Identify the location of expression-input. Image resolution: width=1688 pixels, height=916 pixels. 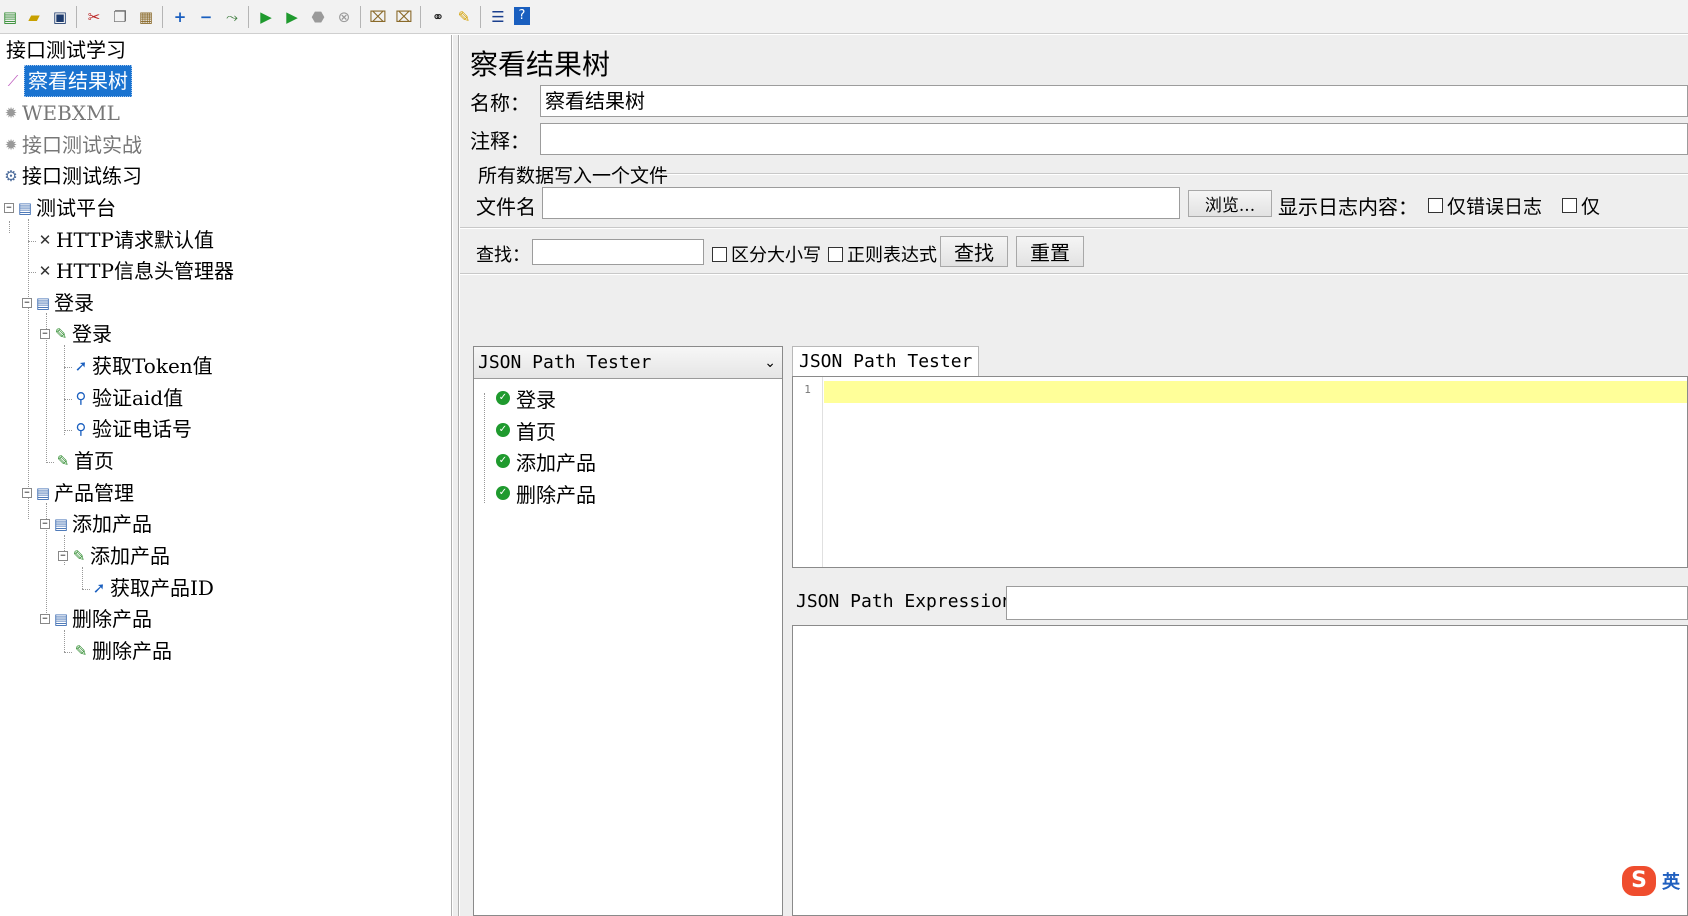
(1347, 603).